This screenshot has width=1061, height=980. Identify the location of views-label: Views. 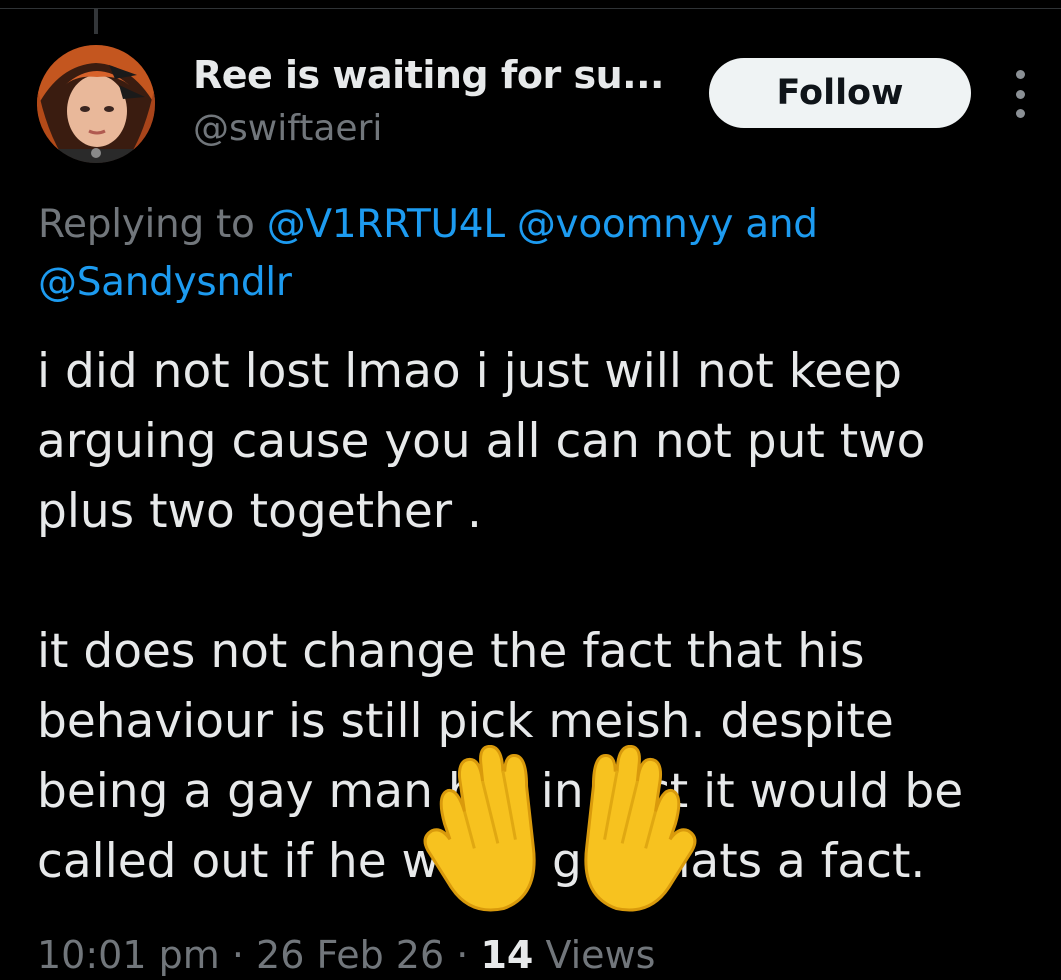
(600, 955).